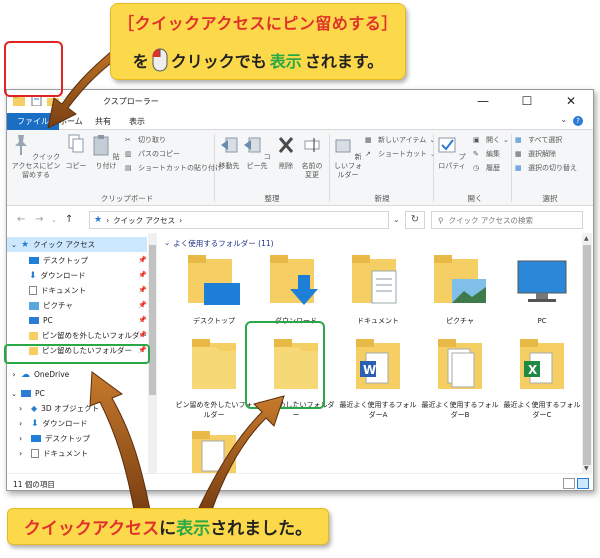 Image resolution: width=600 pixels, height=558 pixels. What do you see at coordinates (77, 335) in the screenshot?
I see `nav-item-unpin-folder: ピン留めを外したいフォルダー 📌` at bounding box center [77, 335].